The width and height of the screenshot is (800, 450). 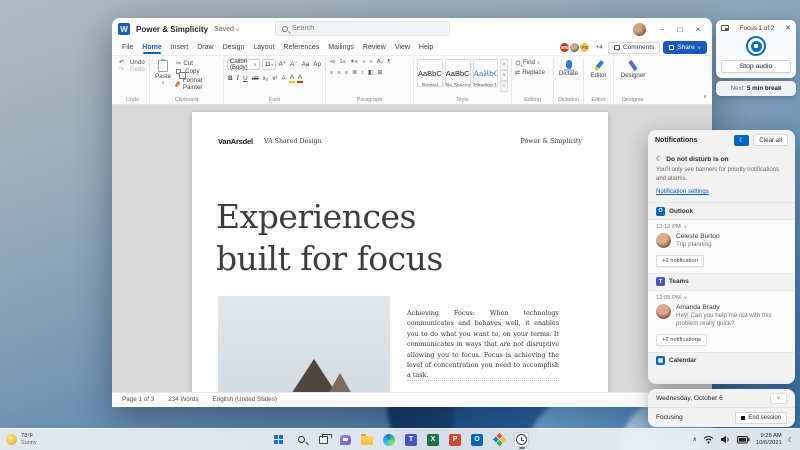 What do you see at coordinates (138, 399) in the screenshot?
I see `page-indicator: Page 1 of 3` at bounding box center [138, 399].